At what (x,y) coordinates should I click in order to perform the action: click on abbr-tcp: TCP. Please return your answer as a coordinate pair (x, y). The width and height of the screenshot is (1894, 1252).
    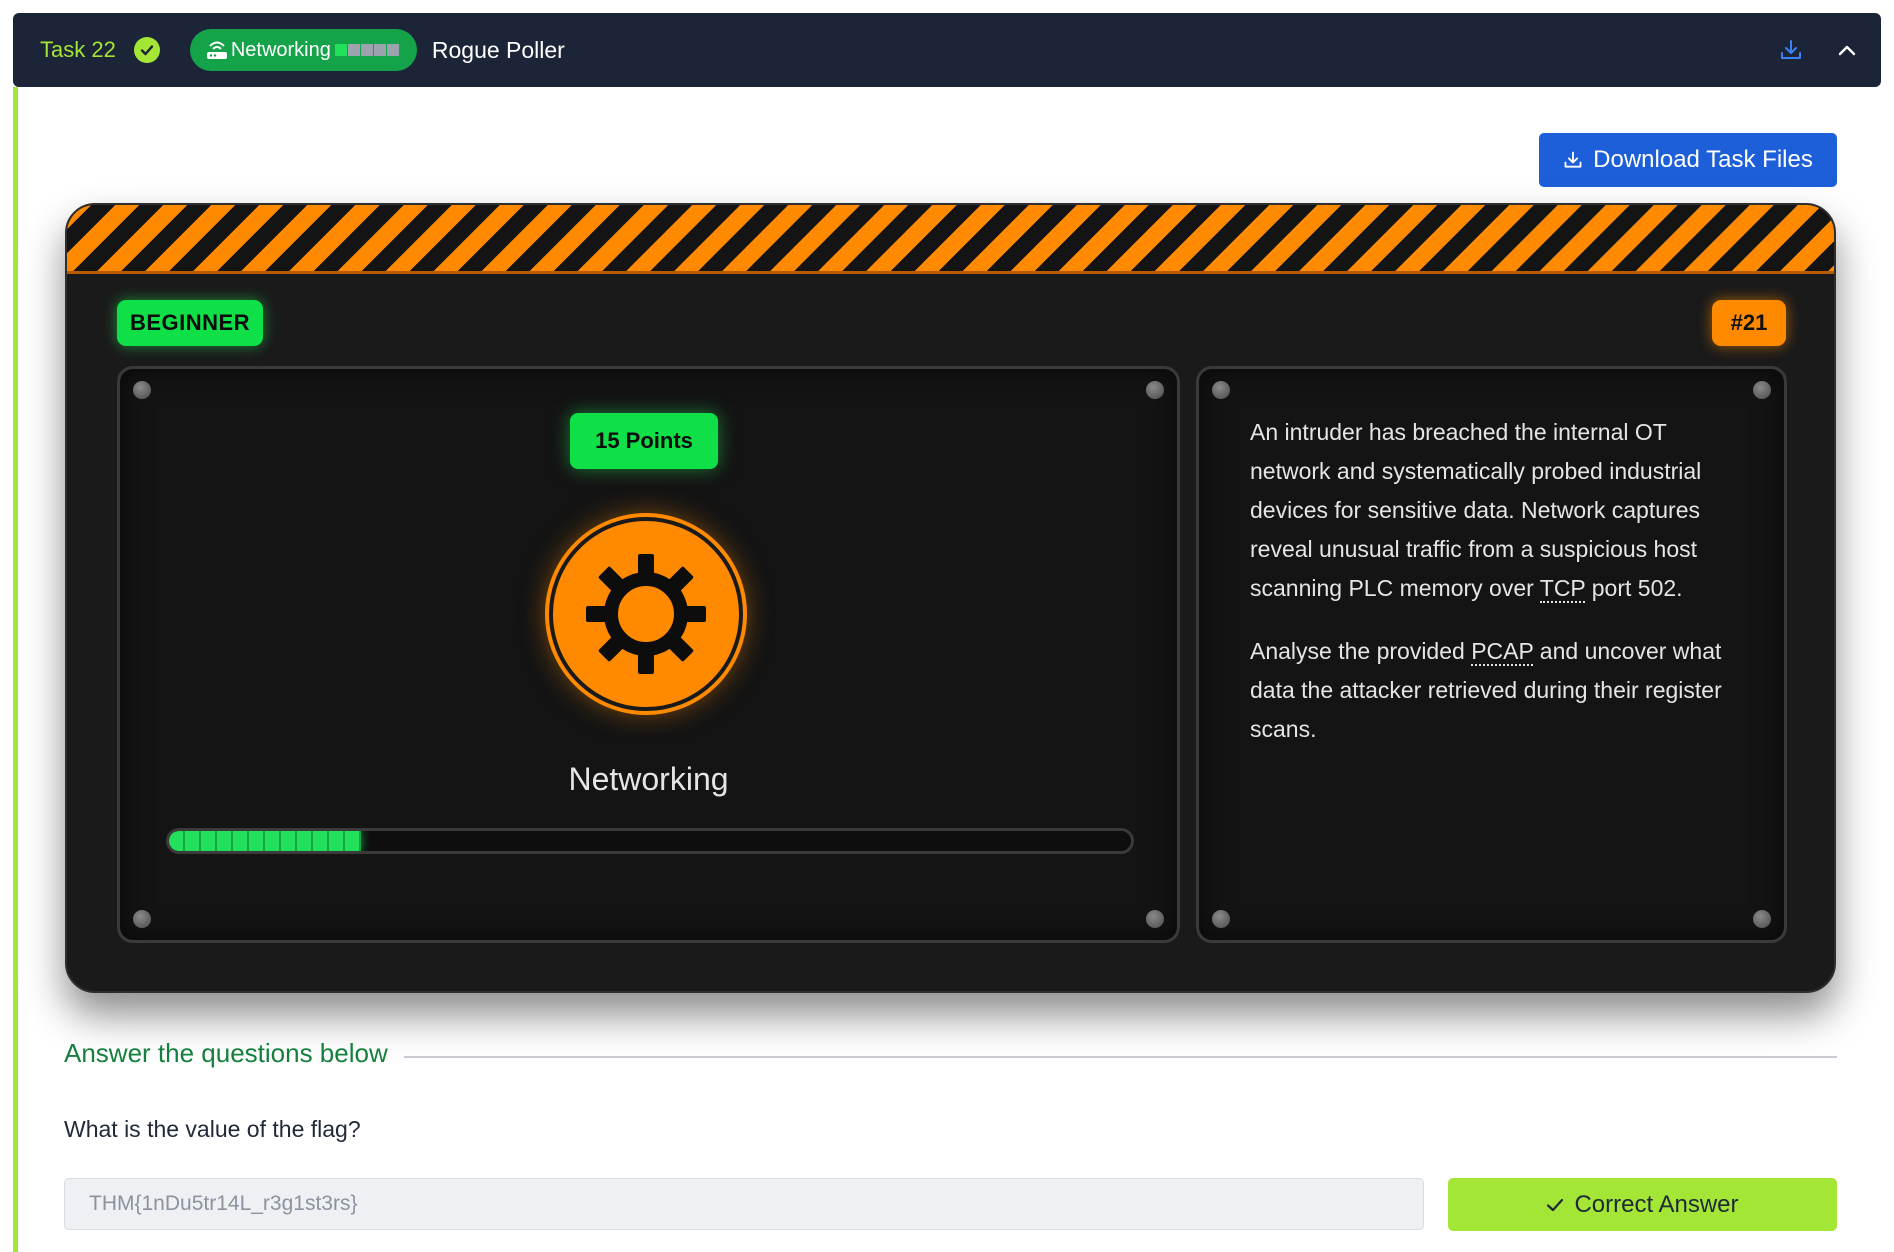
    Looking at the image, I should click on (1562, 589).